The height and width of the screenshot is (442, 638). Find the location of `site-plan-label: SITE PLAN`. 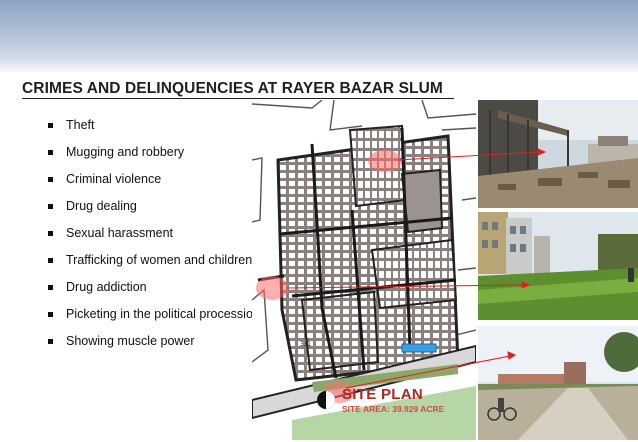

site-plan-label: SITE PLAN is located at coordinates (383, 394).